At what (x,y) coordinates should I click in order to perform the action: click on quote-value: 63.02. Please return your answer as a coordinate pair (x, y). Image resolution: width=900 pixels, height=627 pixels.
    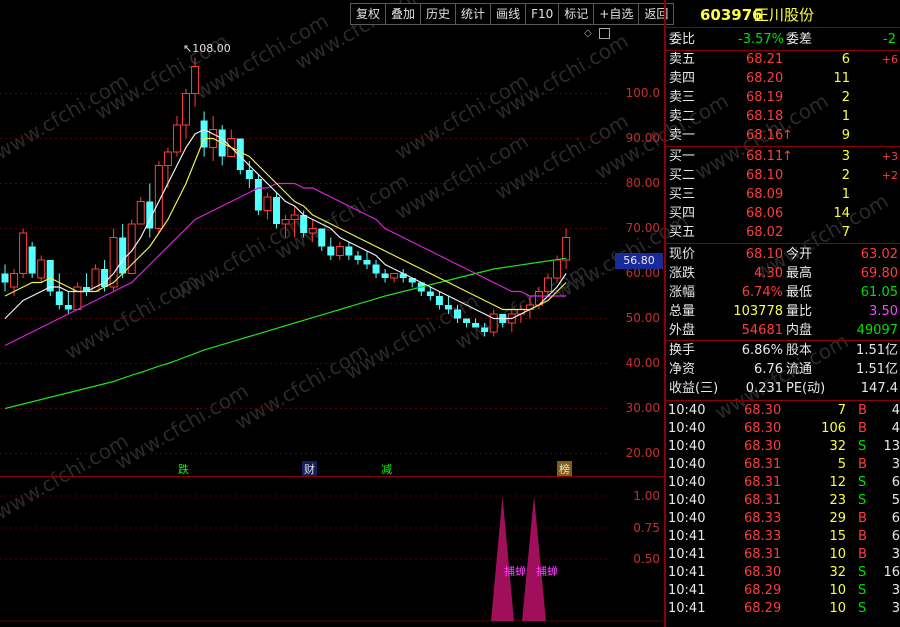
    Looking at the image, I should click on (879, 254).